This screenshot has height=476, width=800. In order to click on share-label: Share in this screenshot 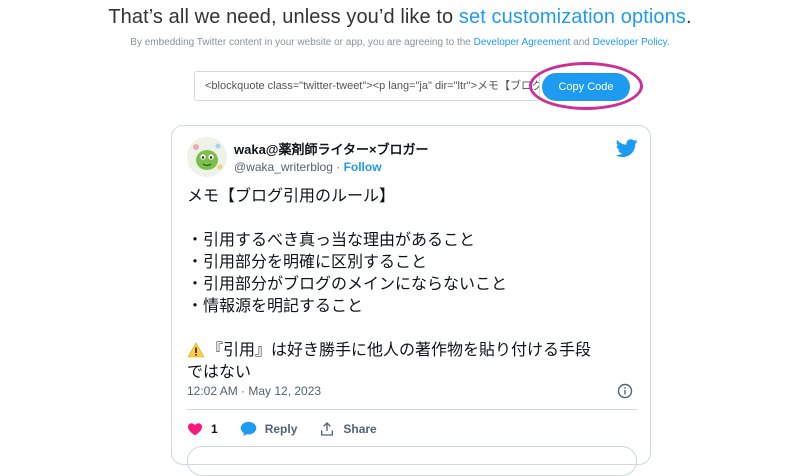, I will do `click(360, 429)`.